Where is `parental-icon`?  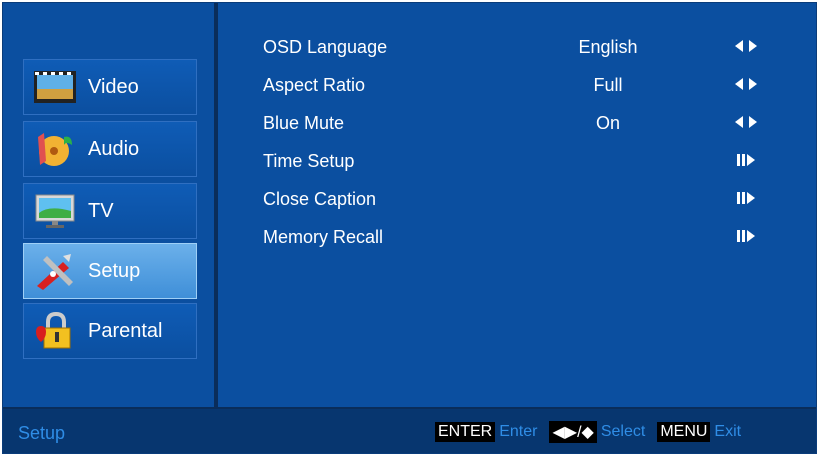
parental-icon is located at coordinates (55, 331).